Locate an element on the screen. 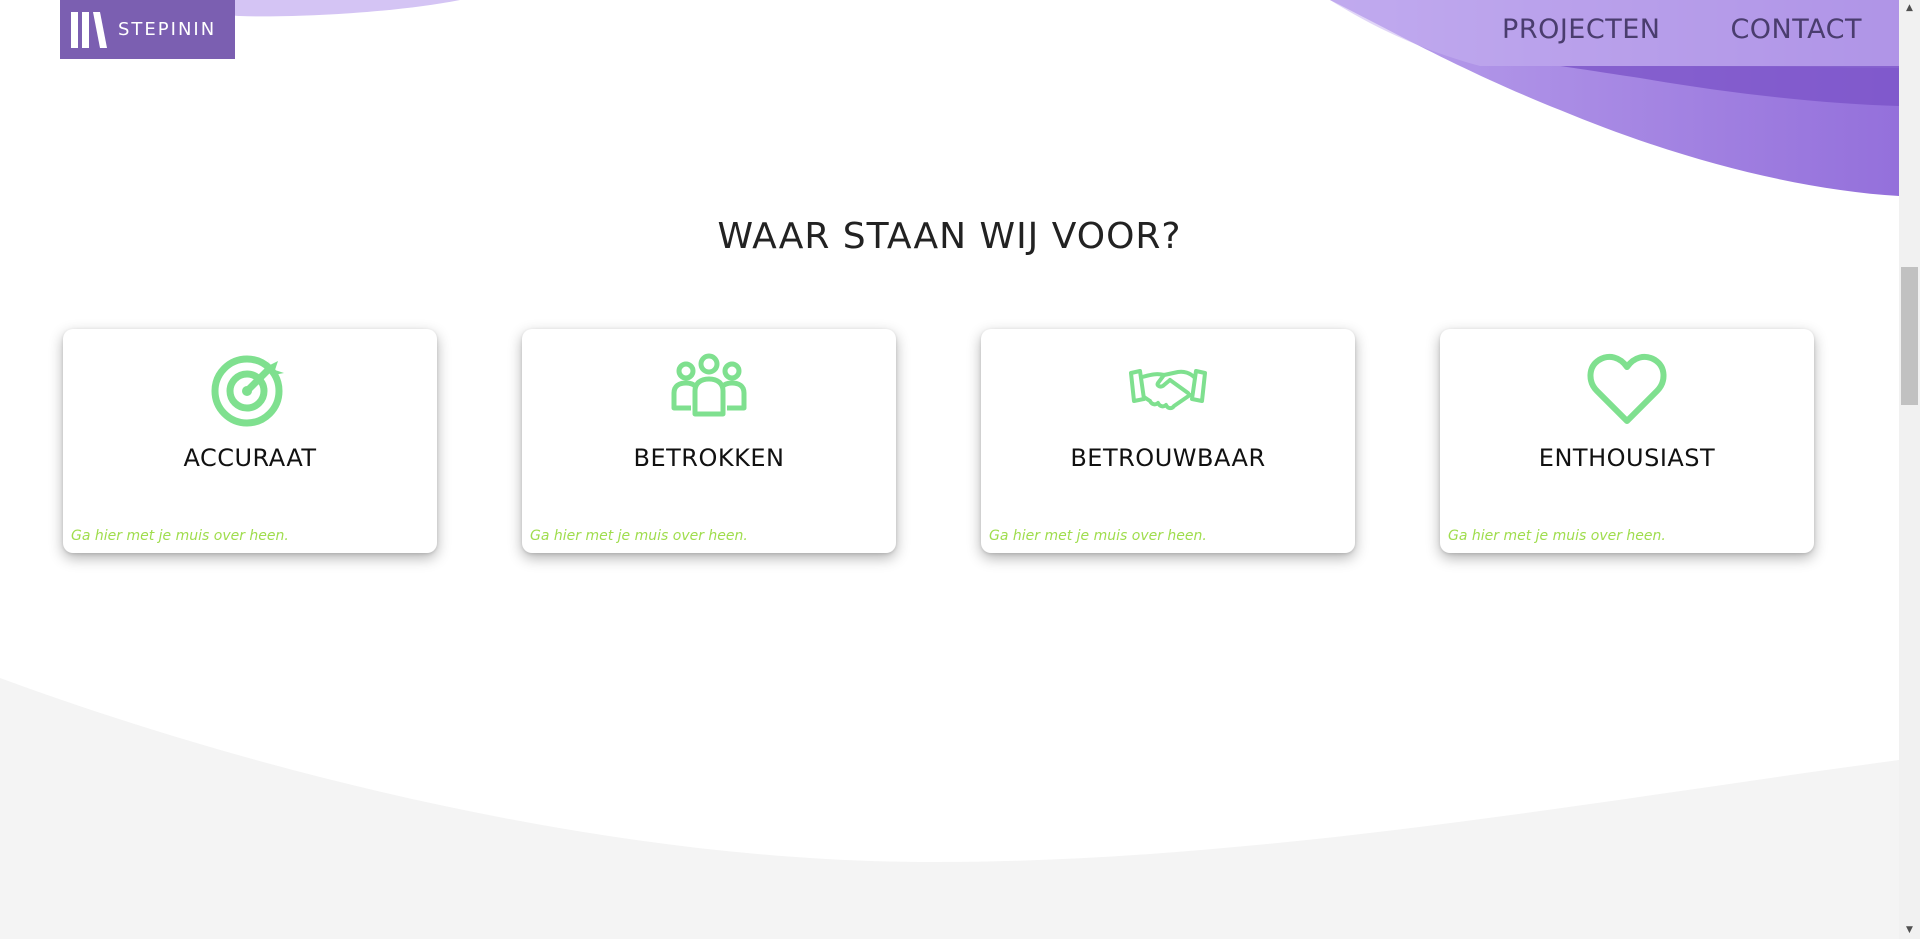  target-icon is located at coordinates (247, 391).